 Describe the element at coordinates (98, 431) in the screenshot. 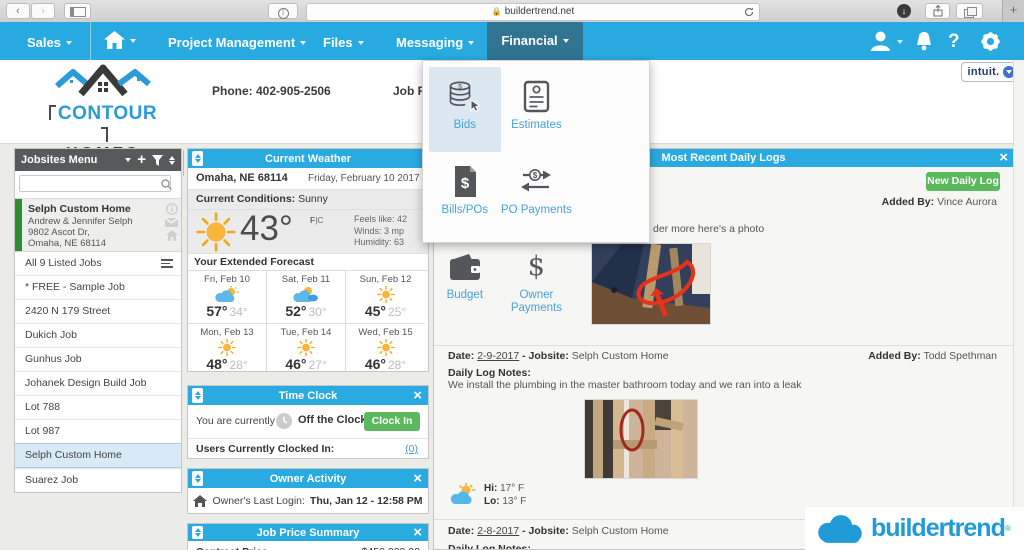

I see `job-list-item: Lot 987` at that location.